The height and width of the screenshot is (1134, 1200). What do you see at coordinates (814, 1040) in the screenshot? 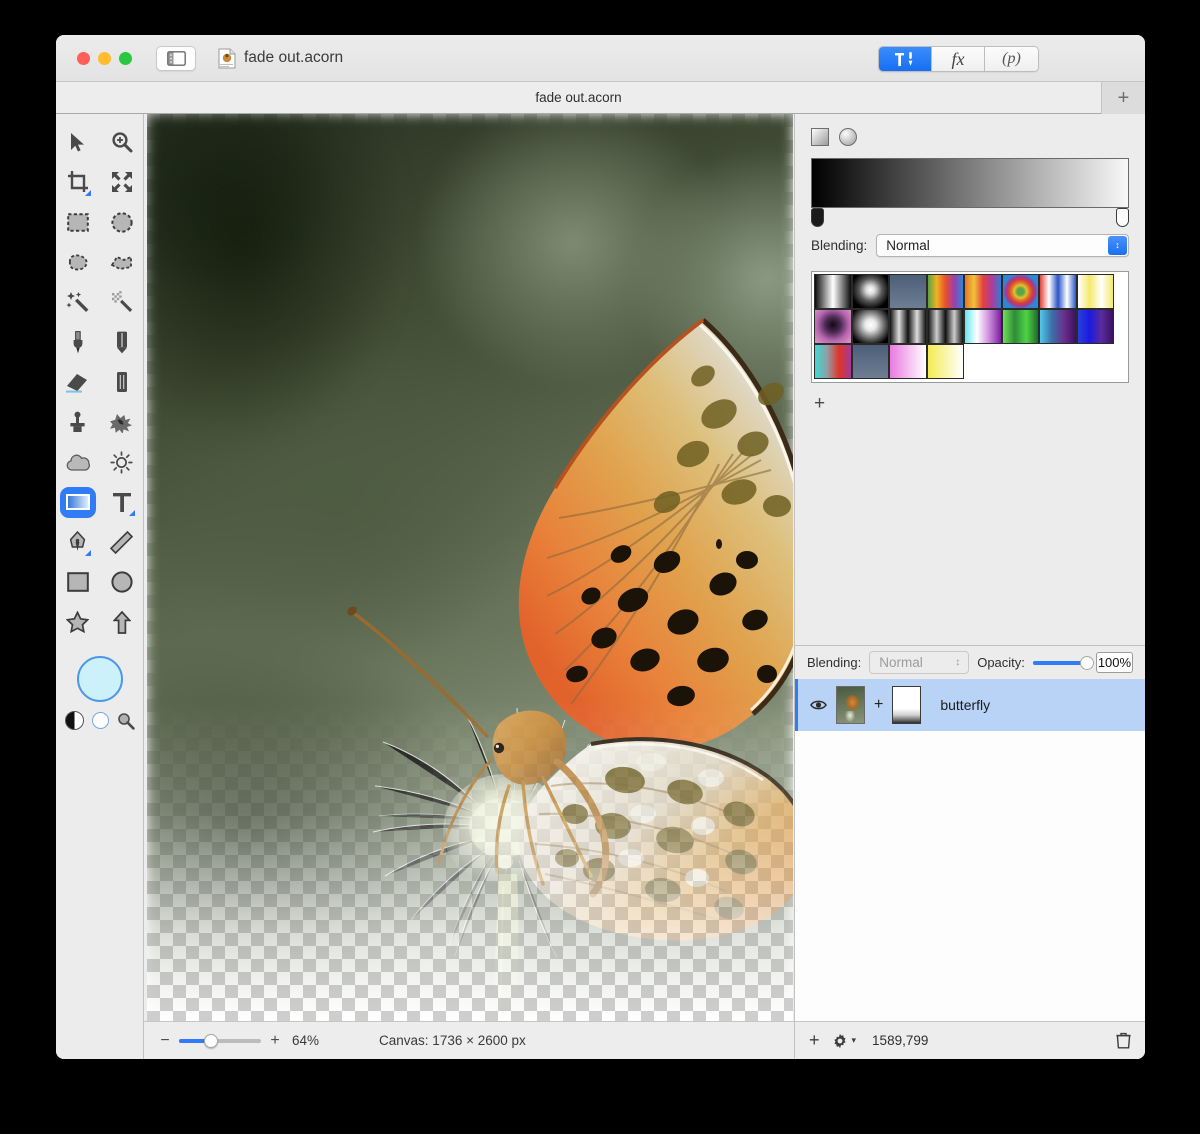
I see `add-layer-button: +` at bounding box center [814, 1040].